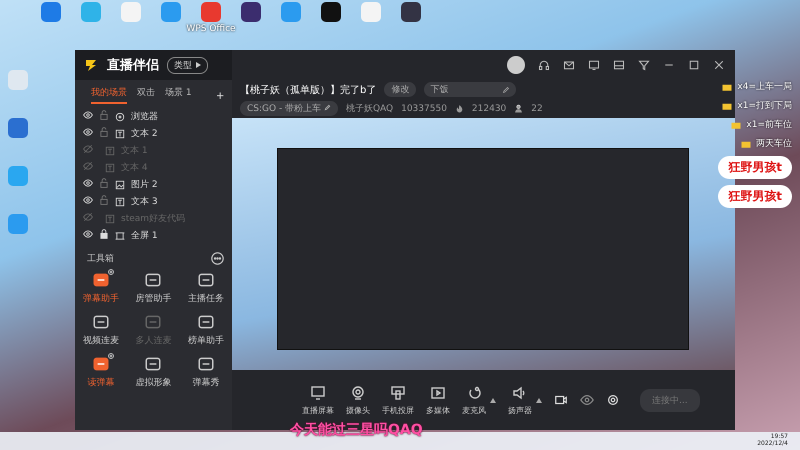 This screenshot has width=800, height=450. I want to click on add-scene-button: +, so click(220, 95).